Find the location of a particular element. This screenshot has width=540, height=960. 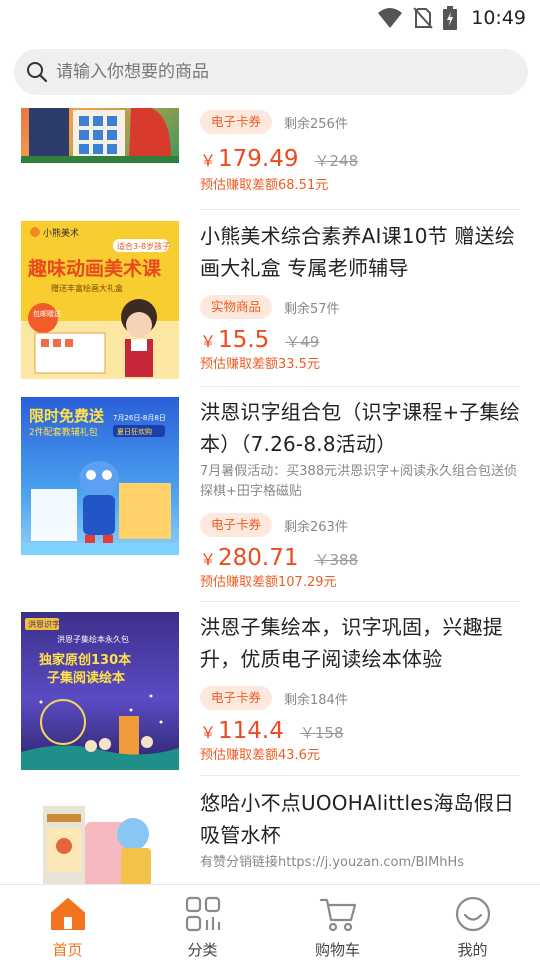

product-image: 洪恩识字 洪恩子集绘本永久包 独家原创130本 子集阅读绘本 is located at coordinates (100, 691).